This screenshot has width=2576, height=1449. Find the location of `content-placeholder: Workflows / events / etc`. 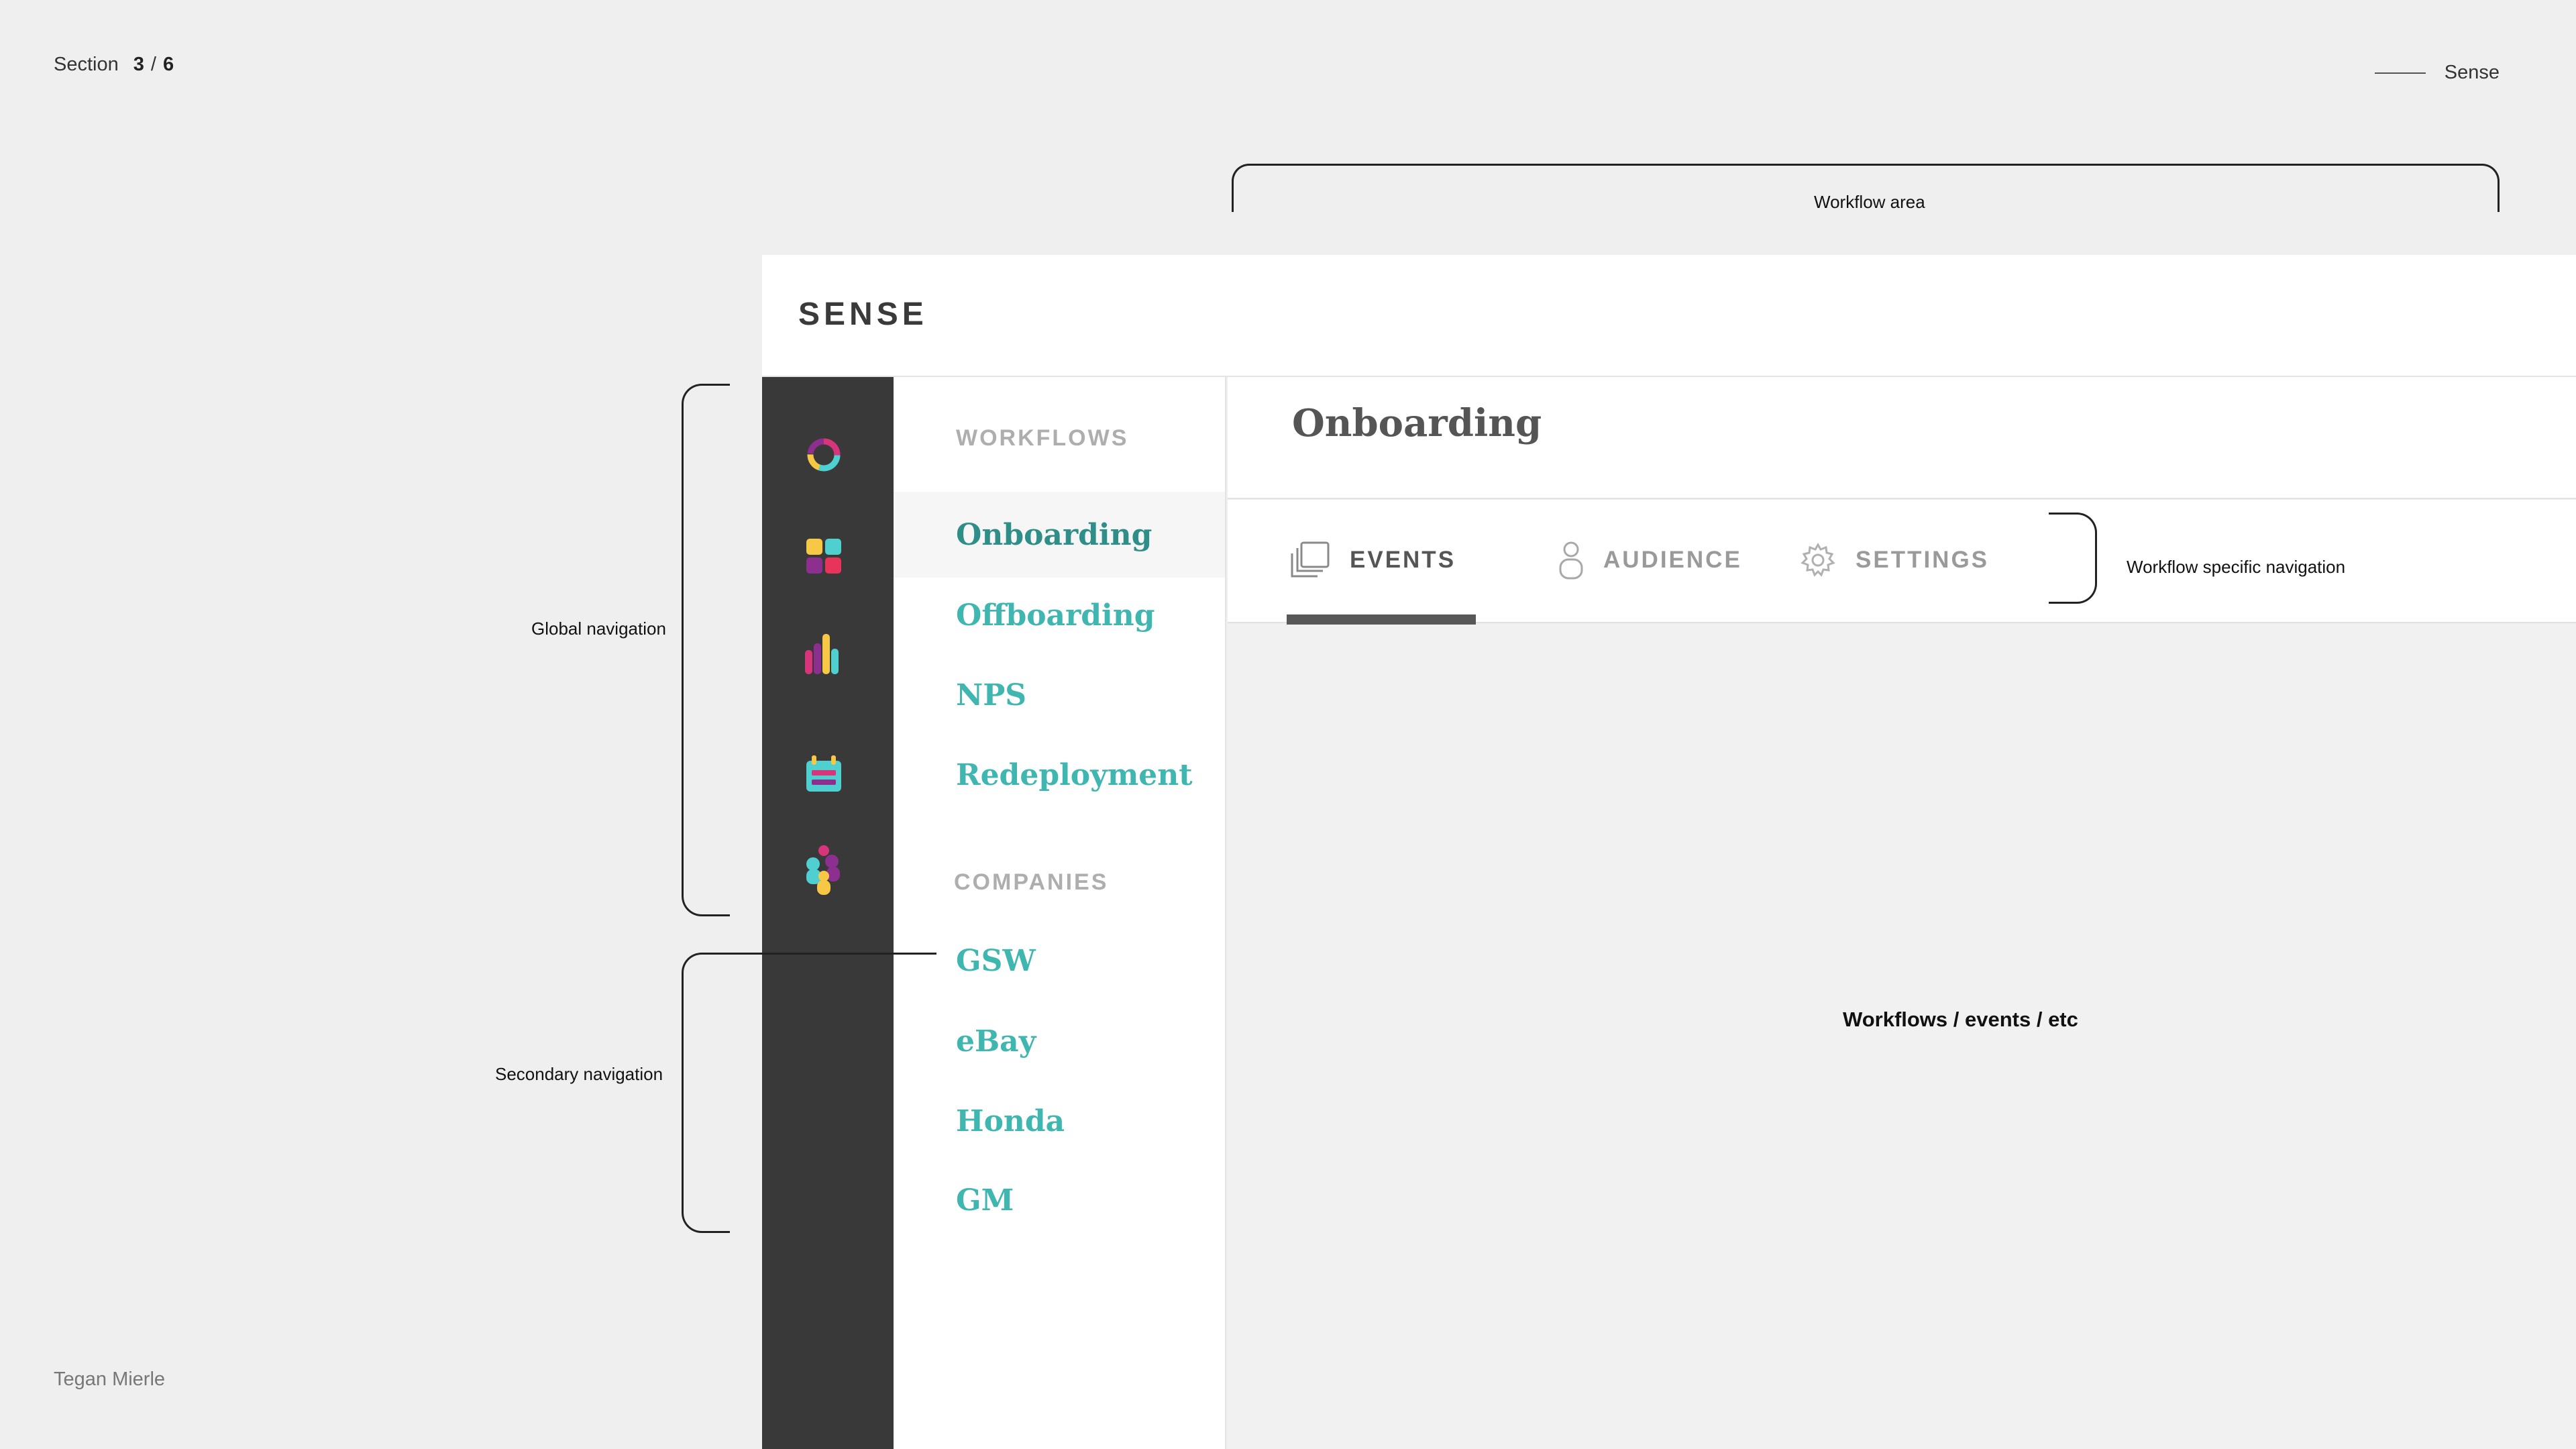

content-placeholder: Workflows / events / etc is located at coordinates (1960, 1019).